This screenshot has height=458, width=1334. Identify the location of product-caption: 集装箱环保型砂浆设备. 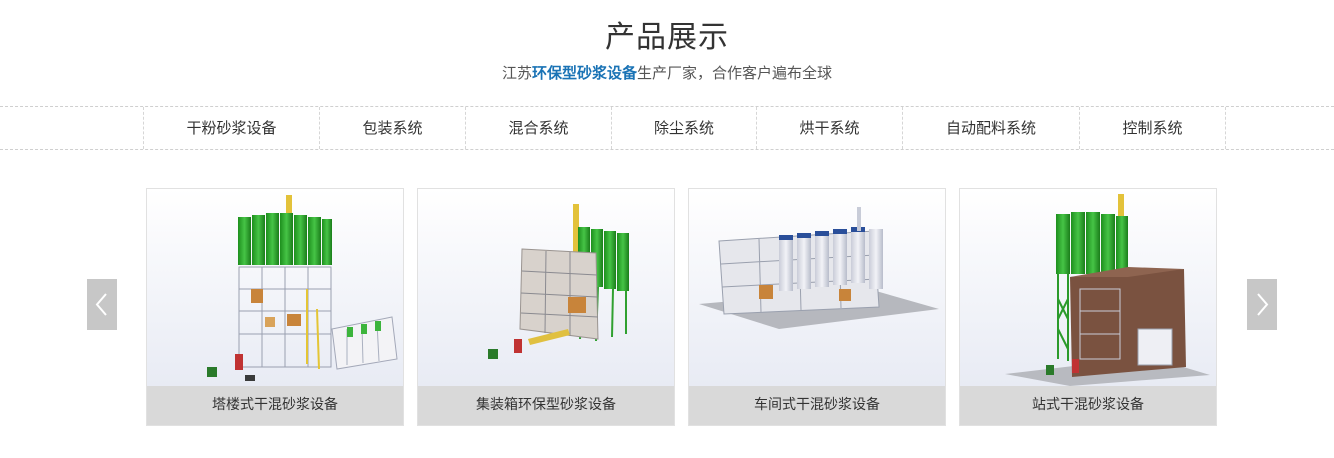
(546, 405).